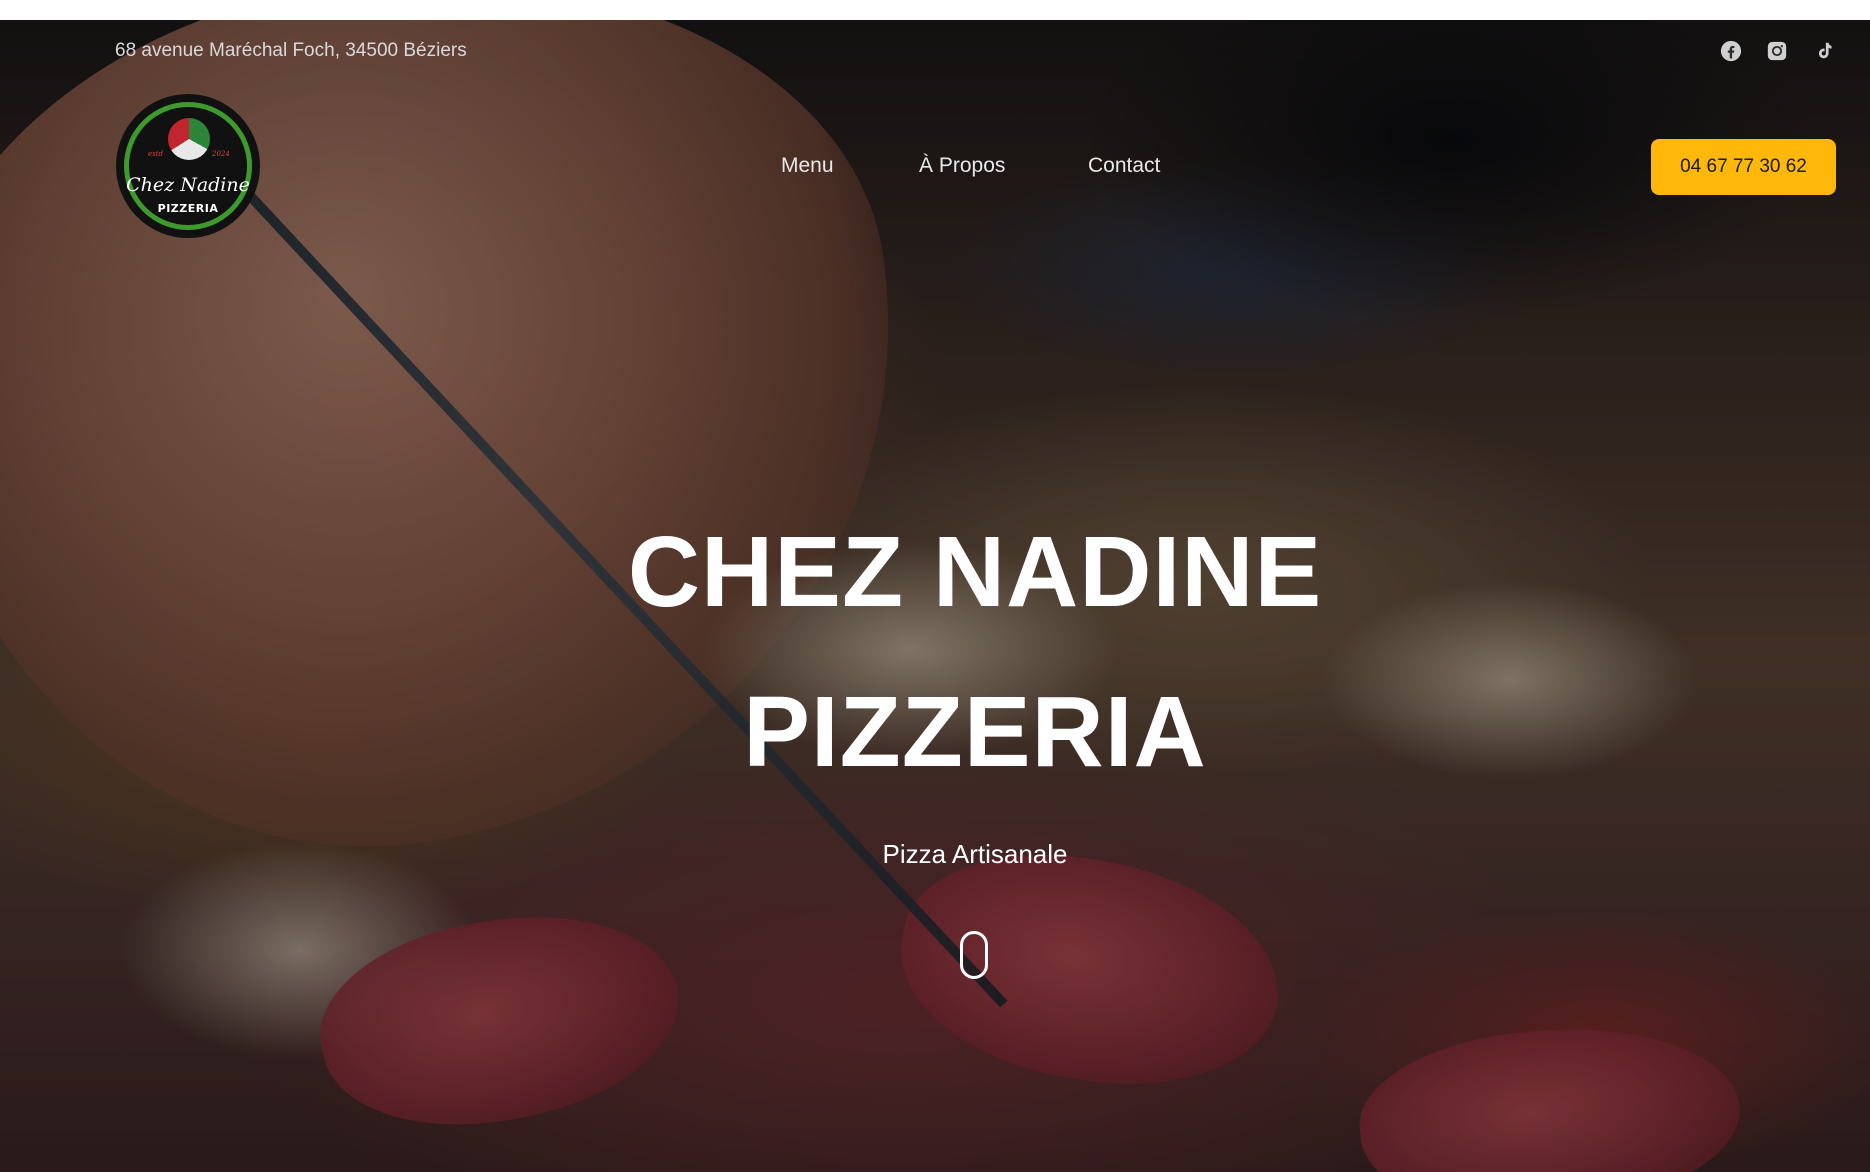 This screenshot has width=1870, height=1172. I want to click on logo-script: Chez Nadine, so click(188, 185).